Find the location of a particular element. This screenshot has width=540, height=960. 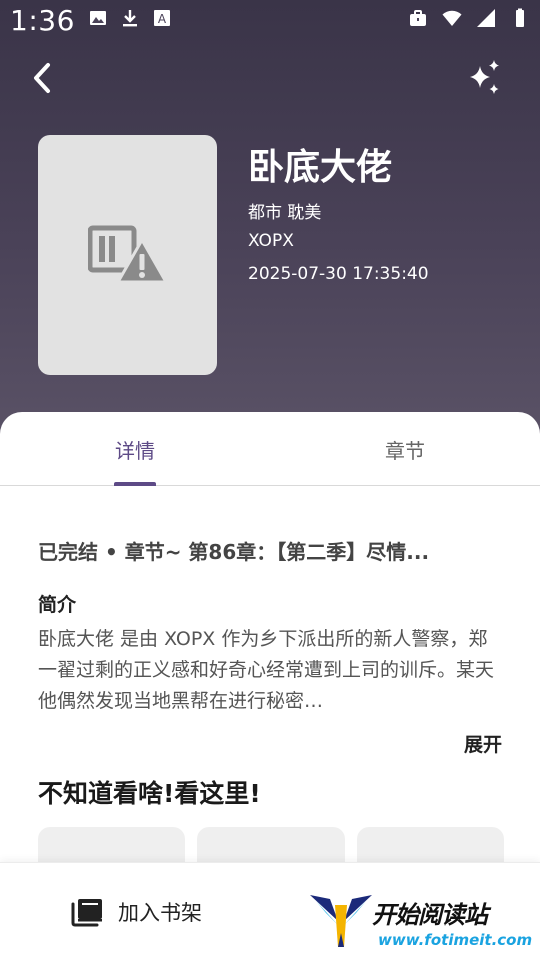

tab-chapters: 章节 is located at coordinates (405, 449).